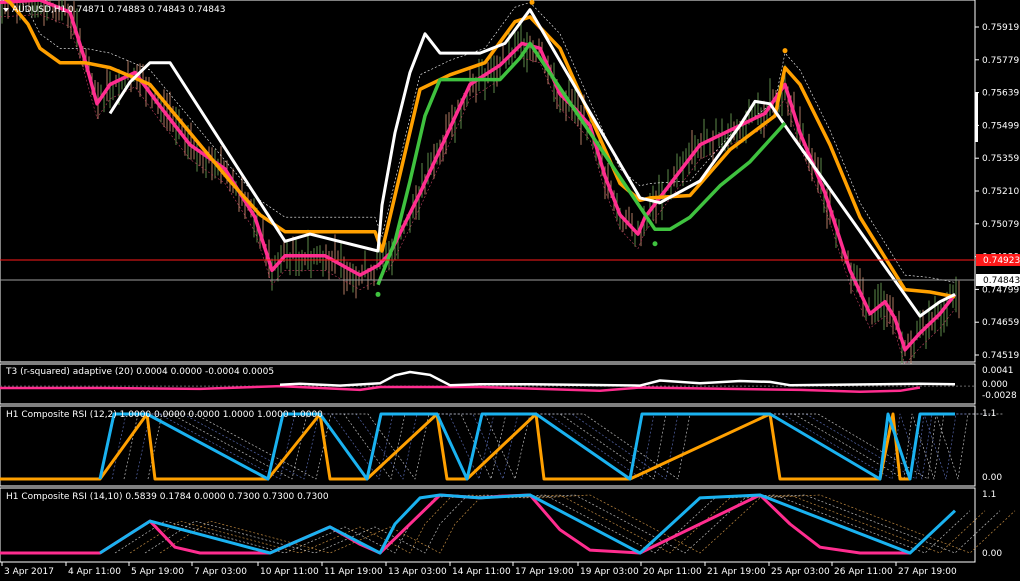  What do you see at coordinates (672, 572) in the screenshot?
I see `time-tick-label: 20 Apr 11:00` at bounding box center [672, 572].